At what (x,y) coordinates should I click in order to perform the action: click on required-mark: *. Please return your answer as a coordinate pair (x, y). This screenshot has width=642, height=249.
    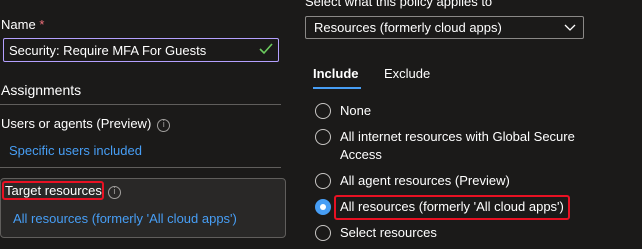
    Looking at the image, I should click on (42, 24).